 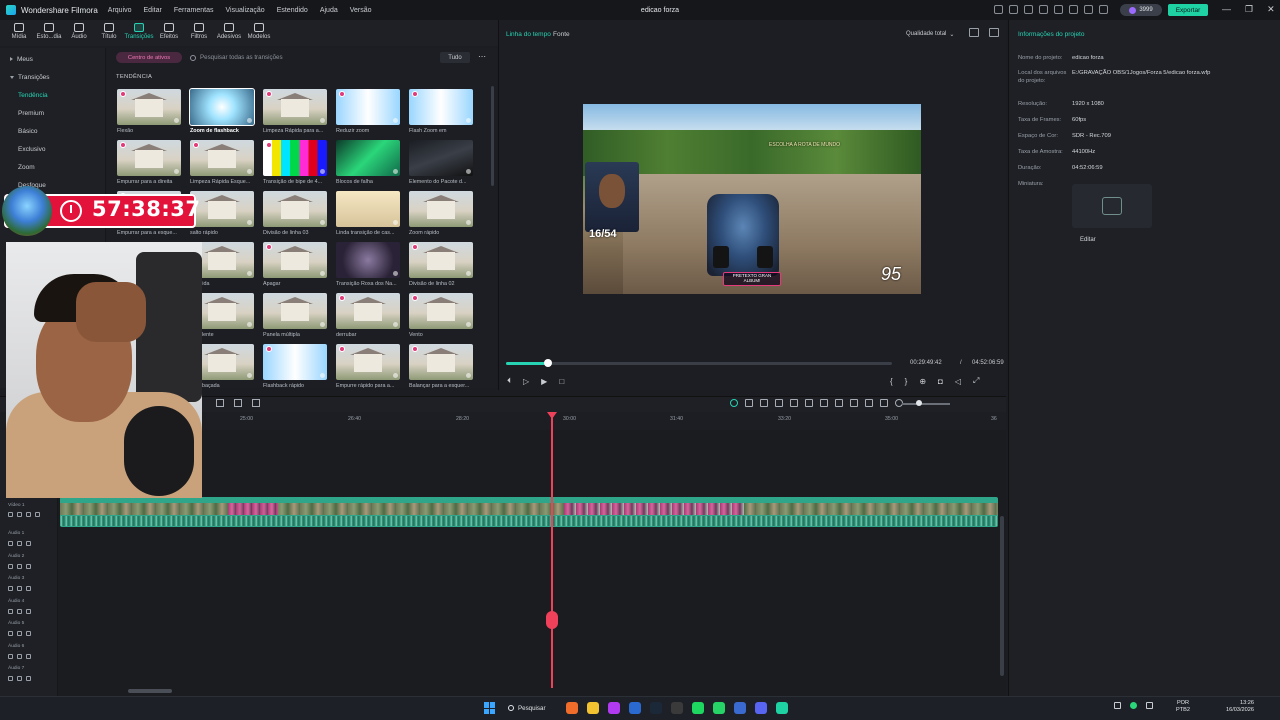 I want to click on tab-audio: Áudio, so click(x=79, y=33).